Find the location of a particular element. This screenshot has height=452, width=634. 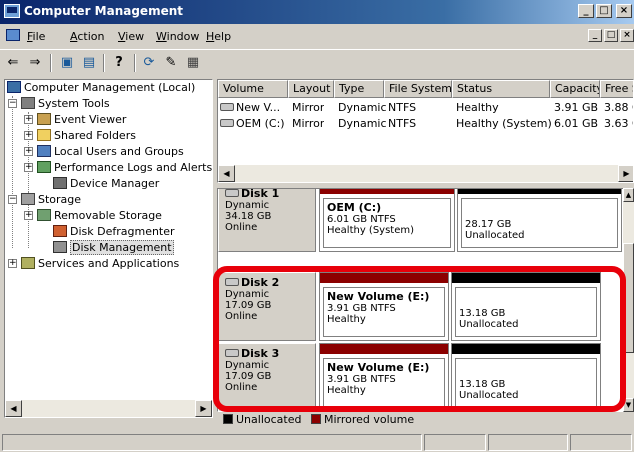

tree-item-device-manager: Device Manager is located at coordinates (106, 184).